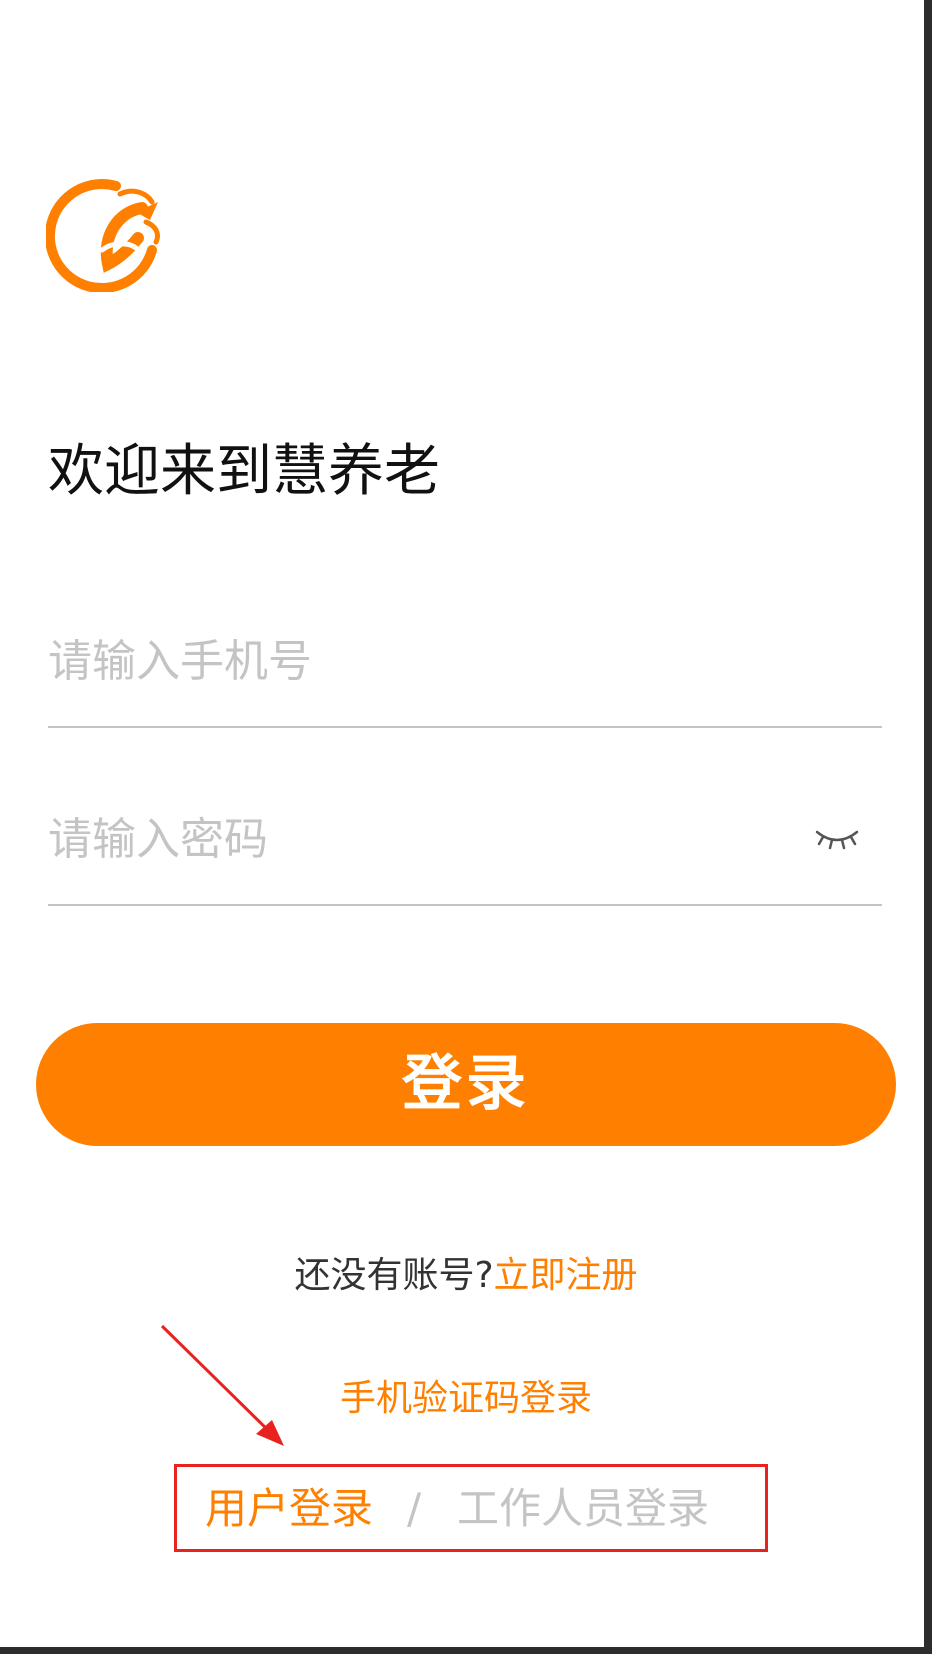  What do you see at coordinates (103, 235) in the screenshot?
I see `app-logo` at bounding box center [103, 235].